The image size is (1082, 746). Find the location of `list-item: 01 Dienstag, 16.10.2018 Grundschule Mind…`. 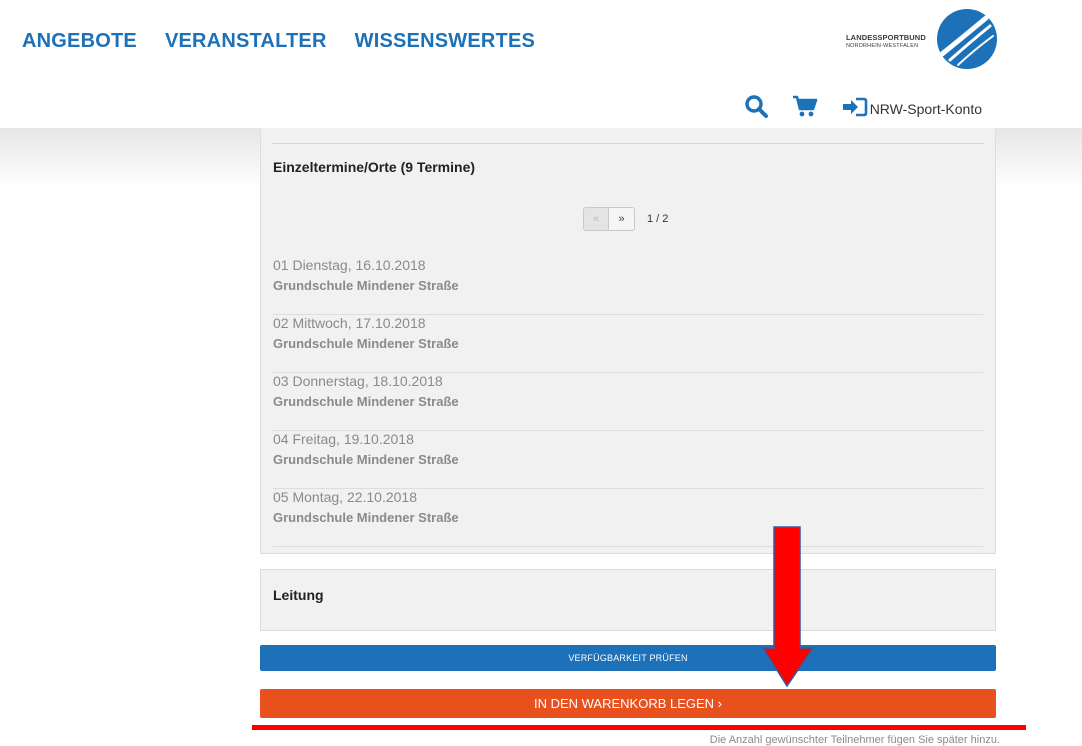

list-item: 01 Dienstag, 16.10.2018 Grundschule Mind… is located at coordinates (628, 286).